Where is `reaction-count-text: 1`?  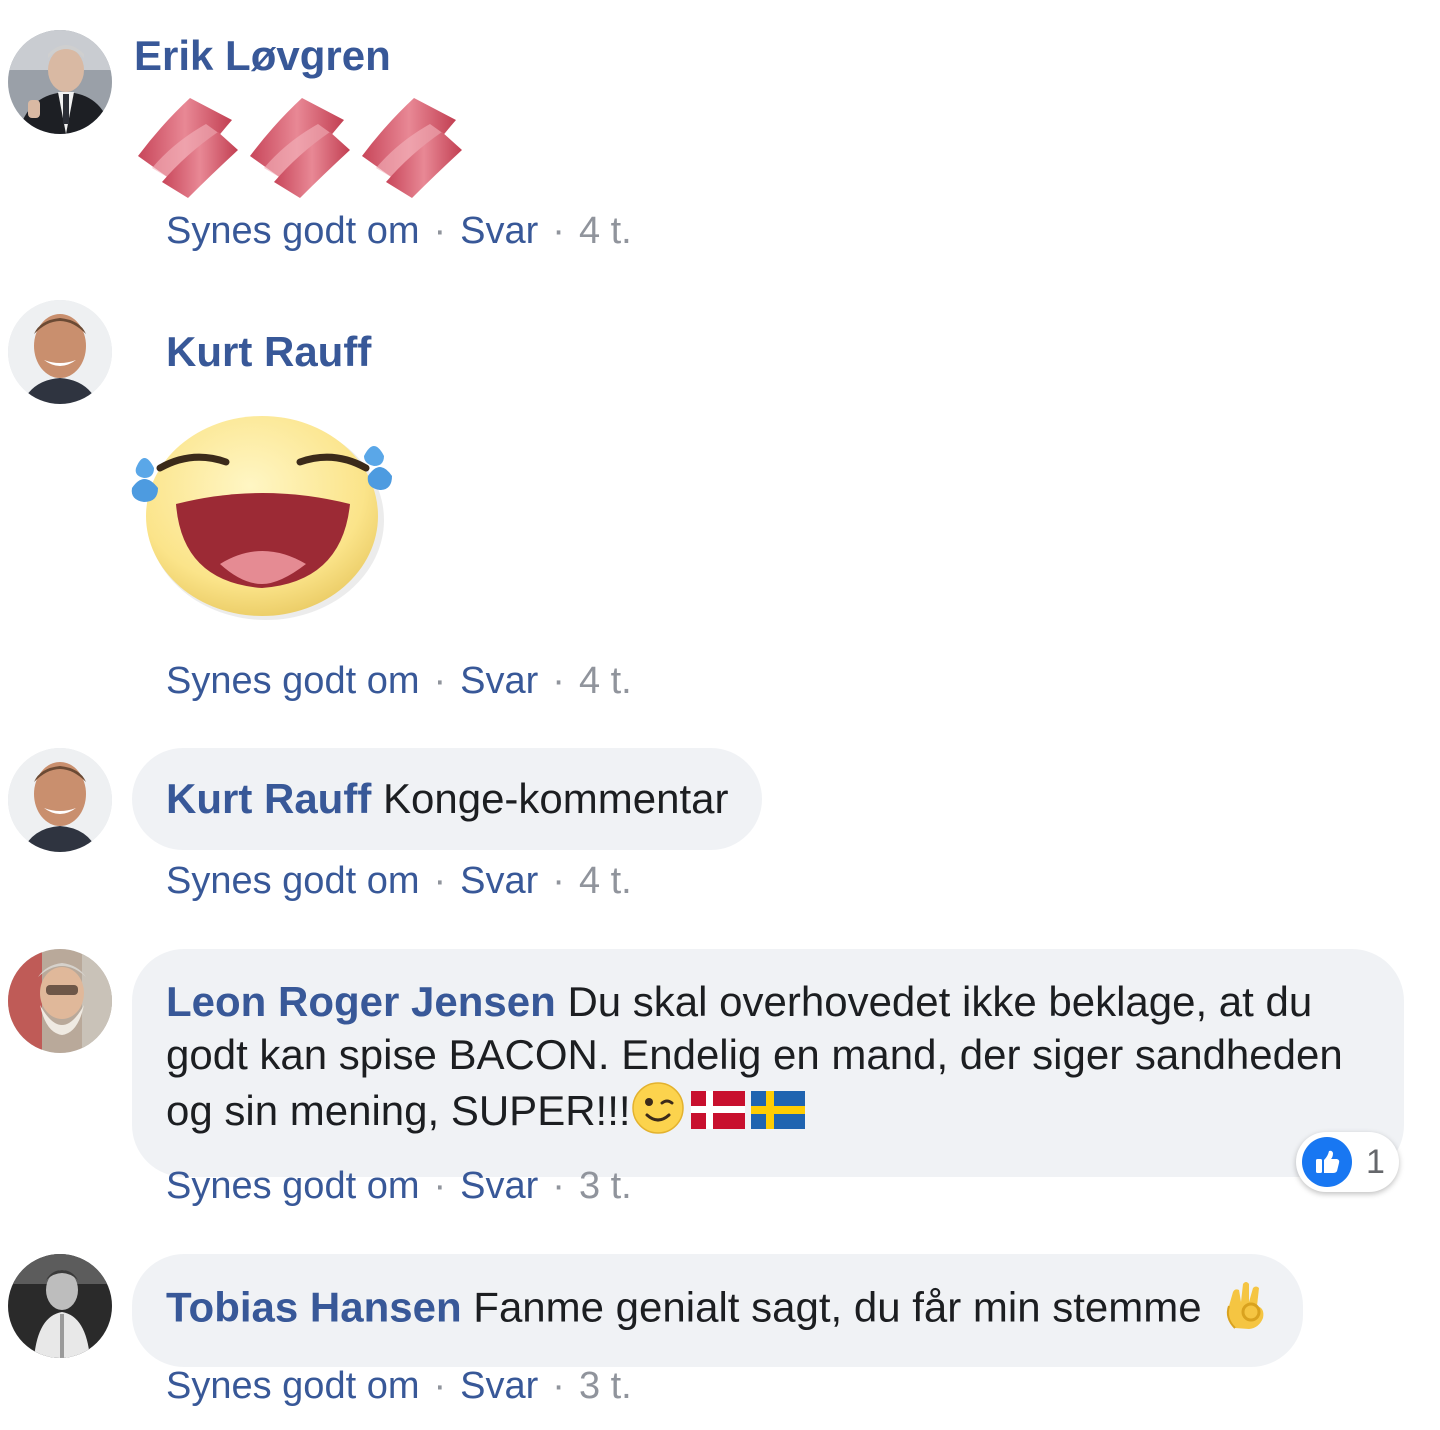 reaction-count-text: 1 is located at coordinates (1375, 1161).